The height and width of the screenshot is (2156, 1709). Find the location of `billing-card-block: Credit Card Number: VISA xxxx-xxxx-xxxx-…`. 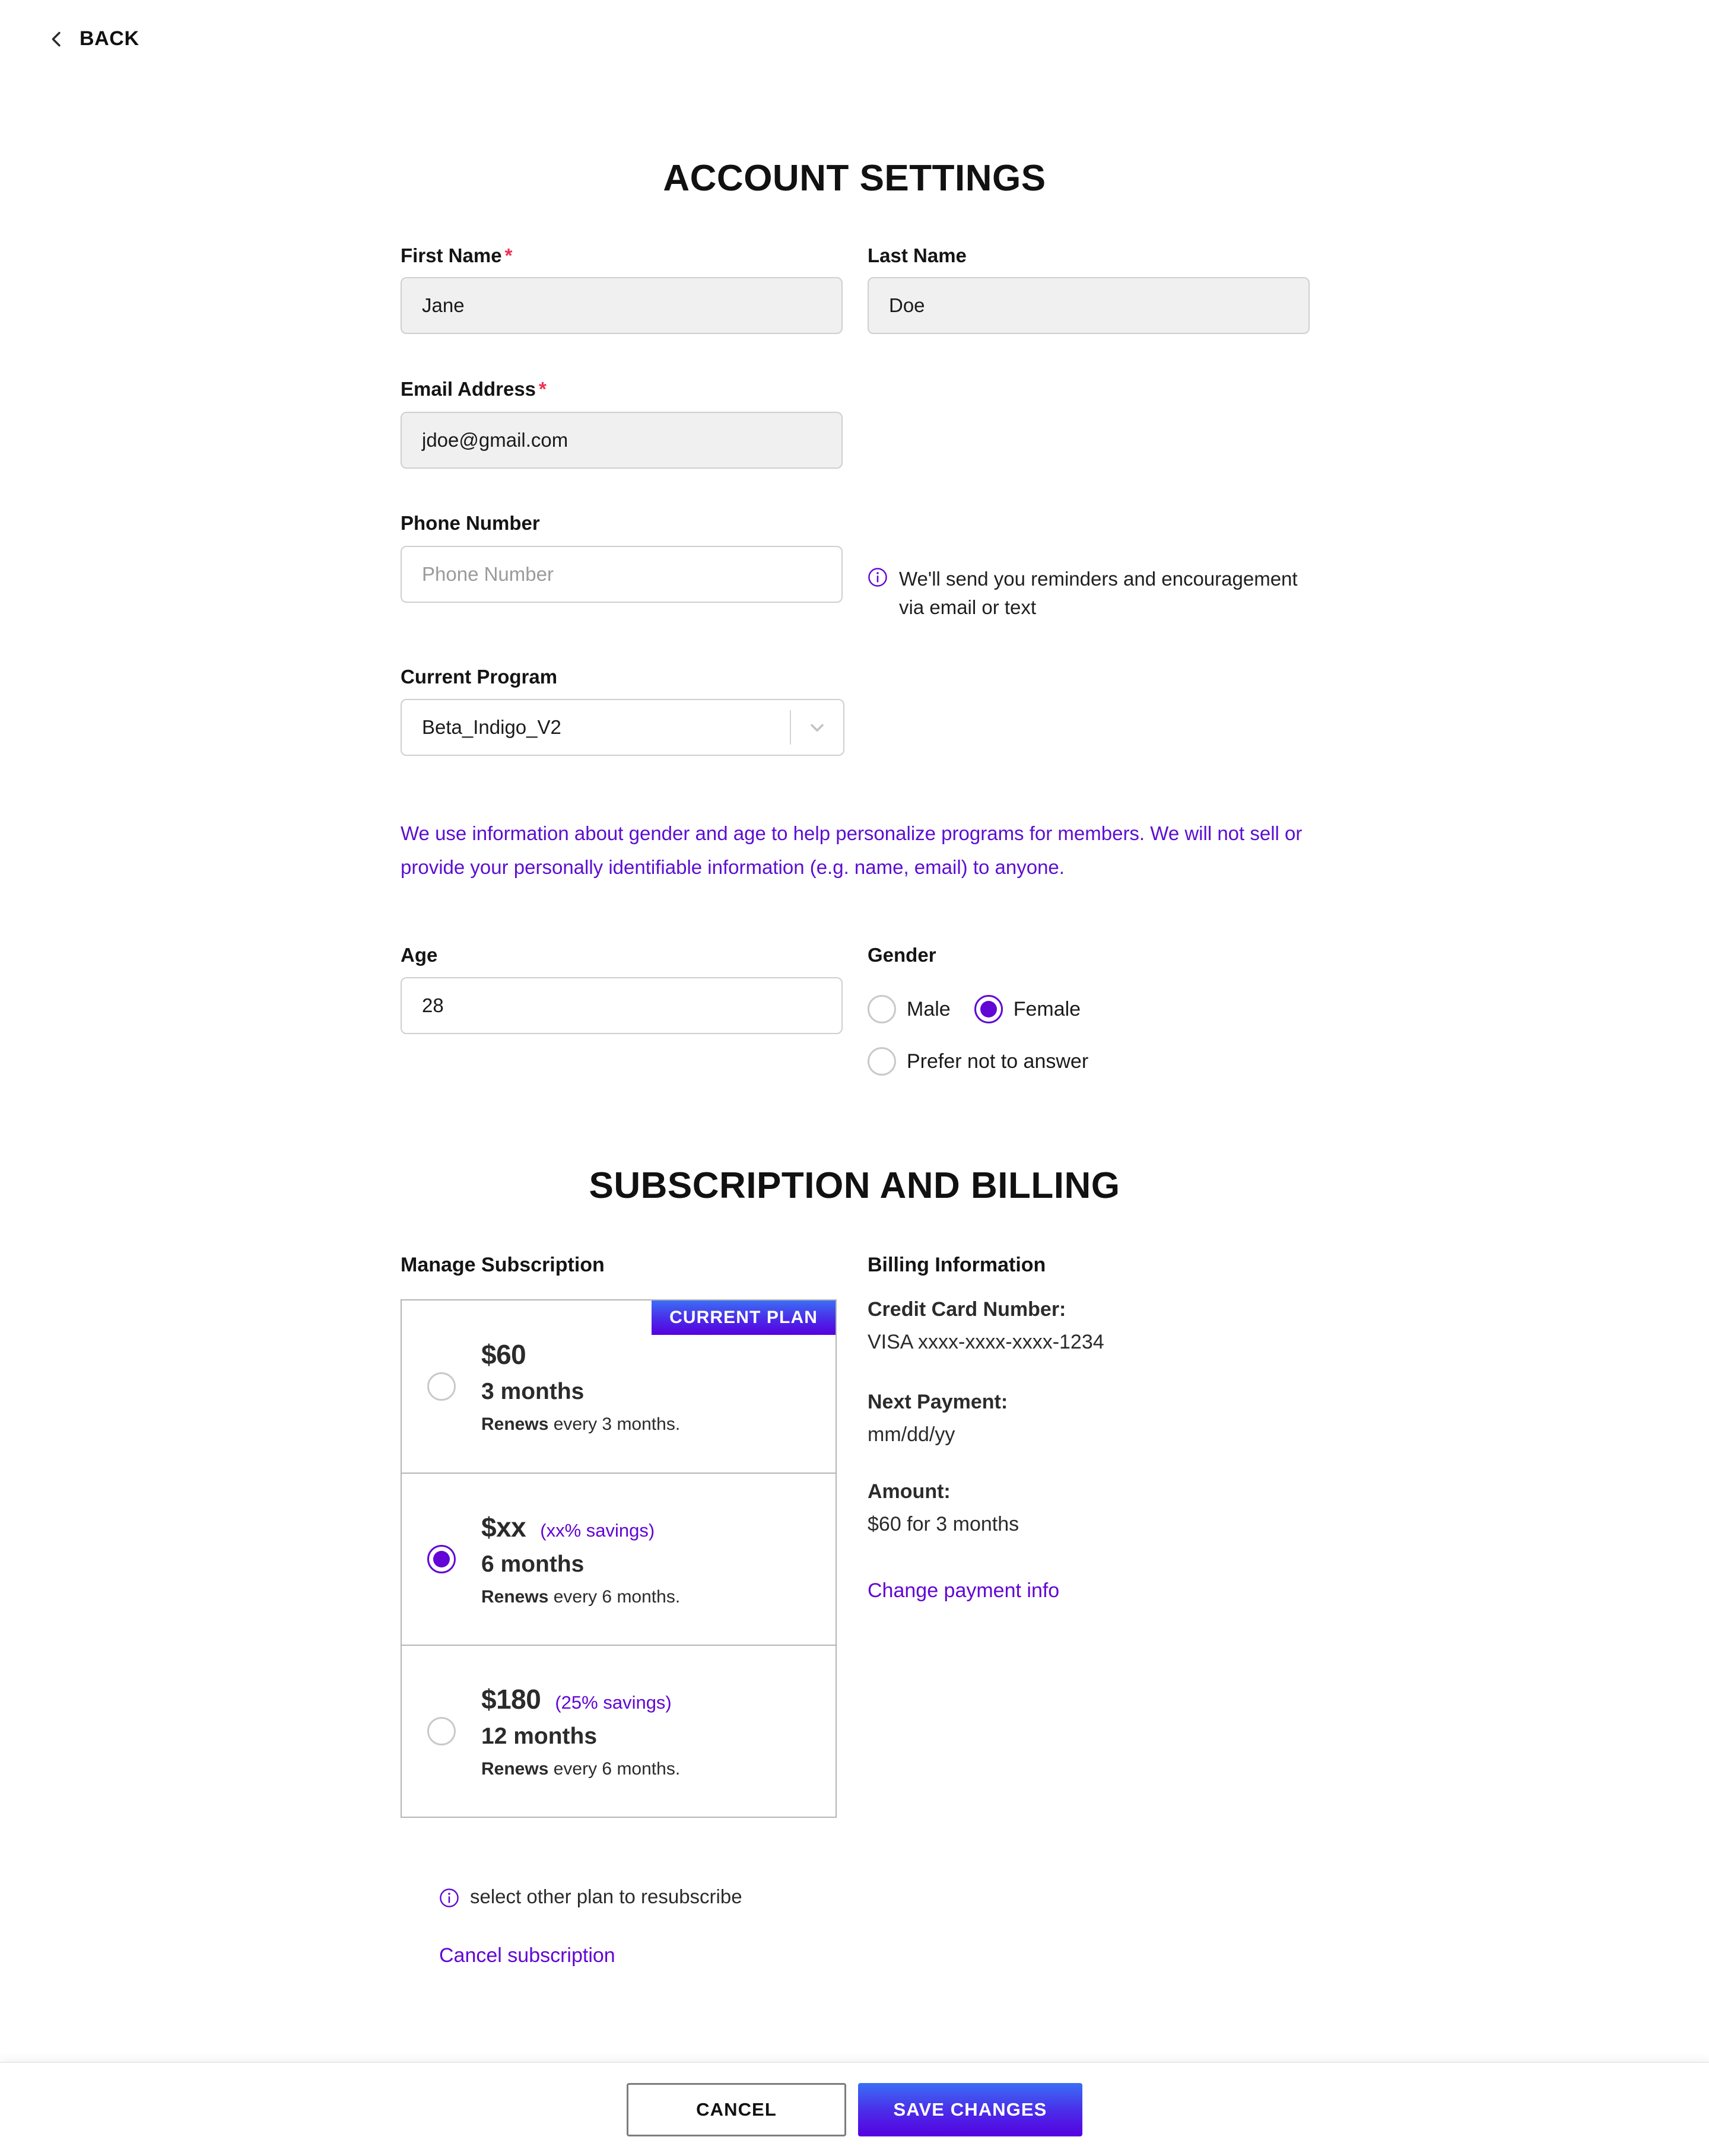

billing-card-block: Credit Card Number: VISA xxxx-xxxx-xxxx-… is located at coordinates (986, 1326).